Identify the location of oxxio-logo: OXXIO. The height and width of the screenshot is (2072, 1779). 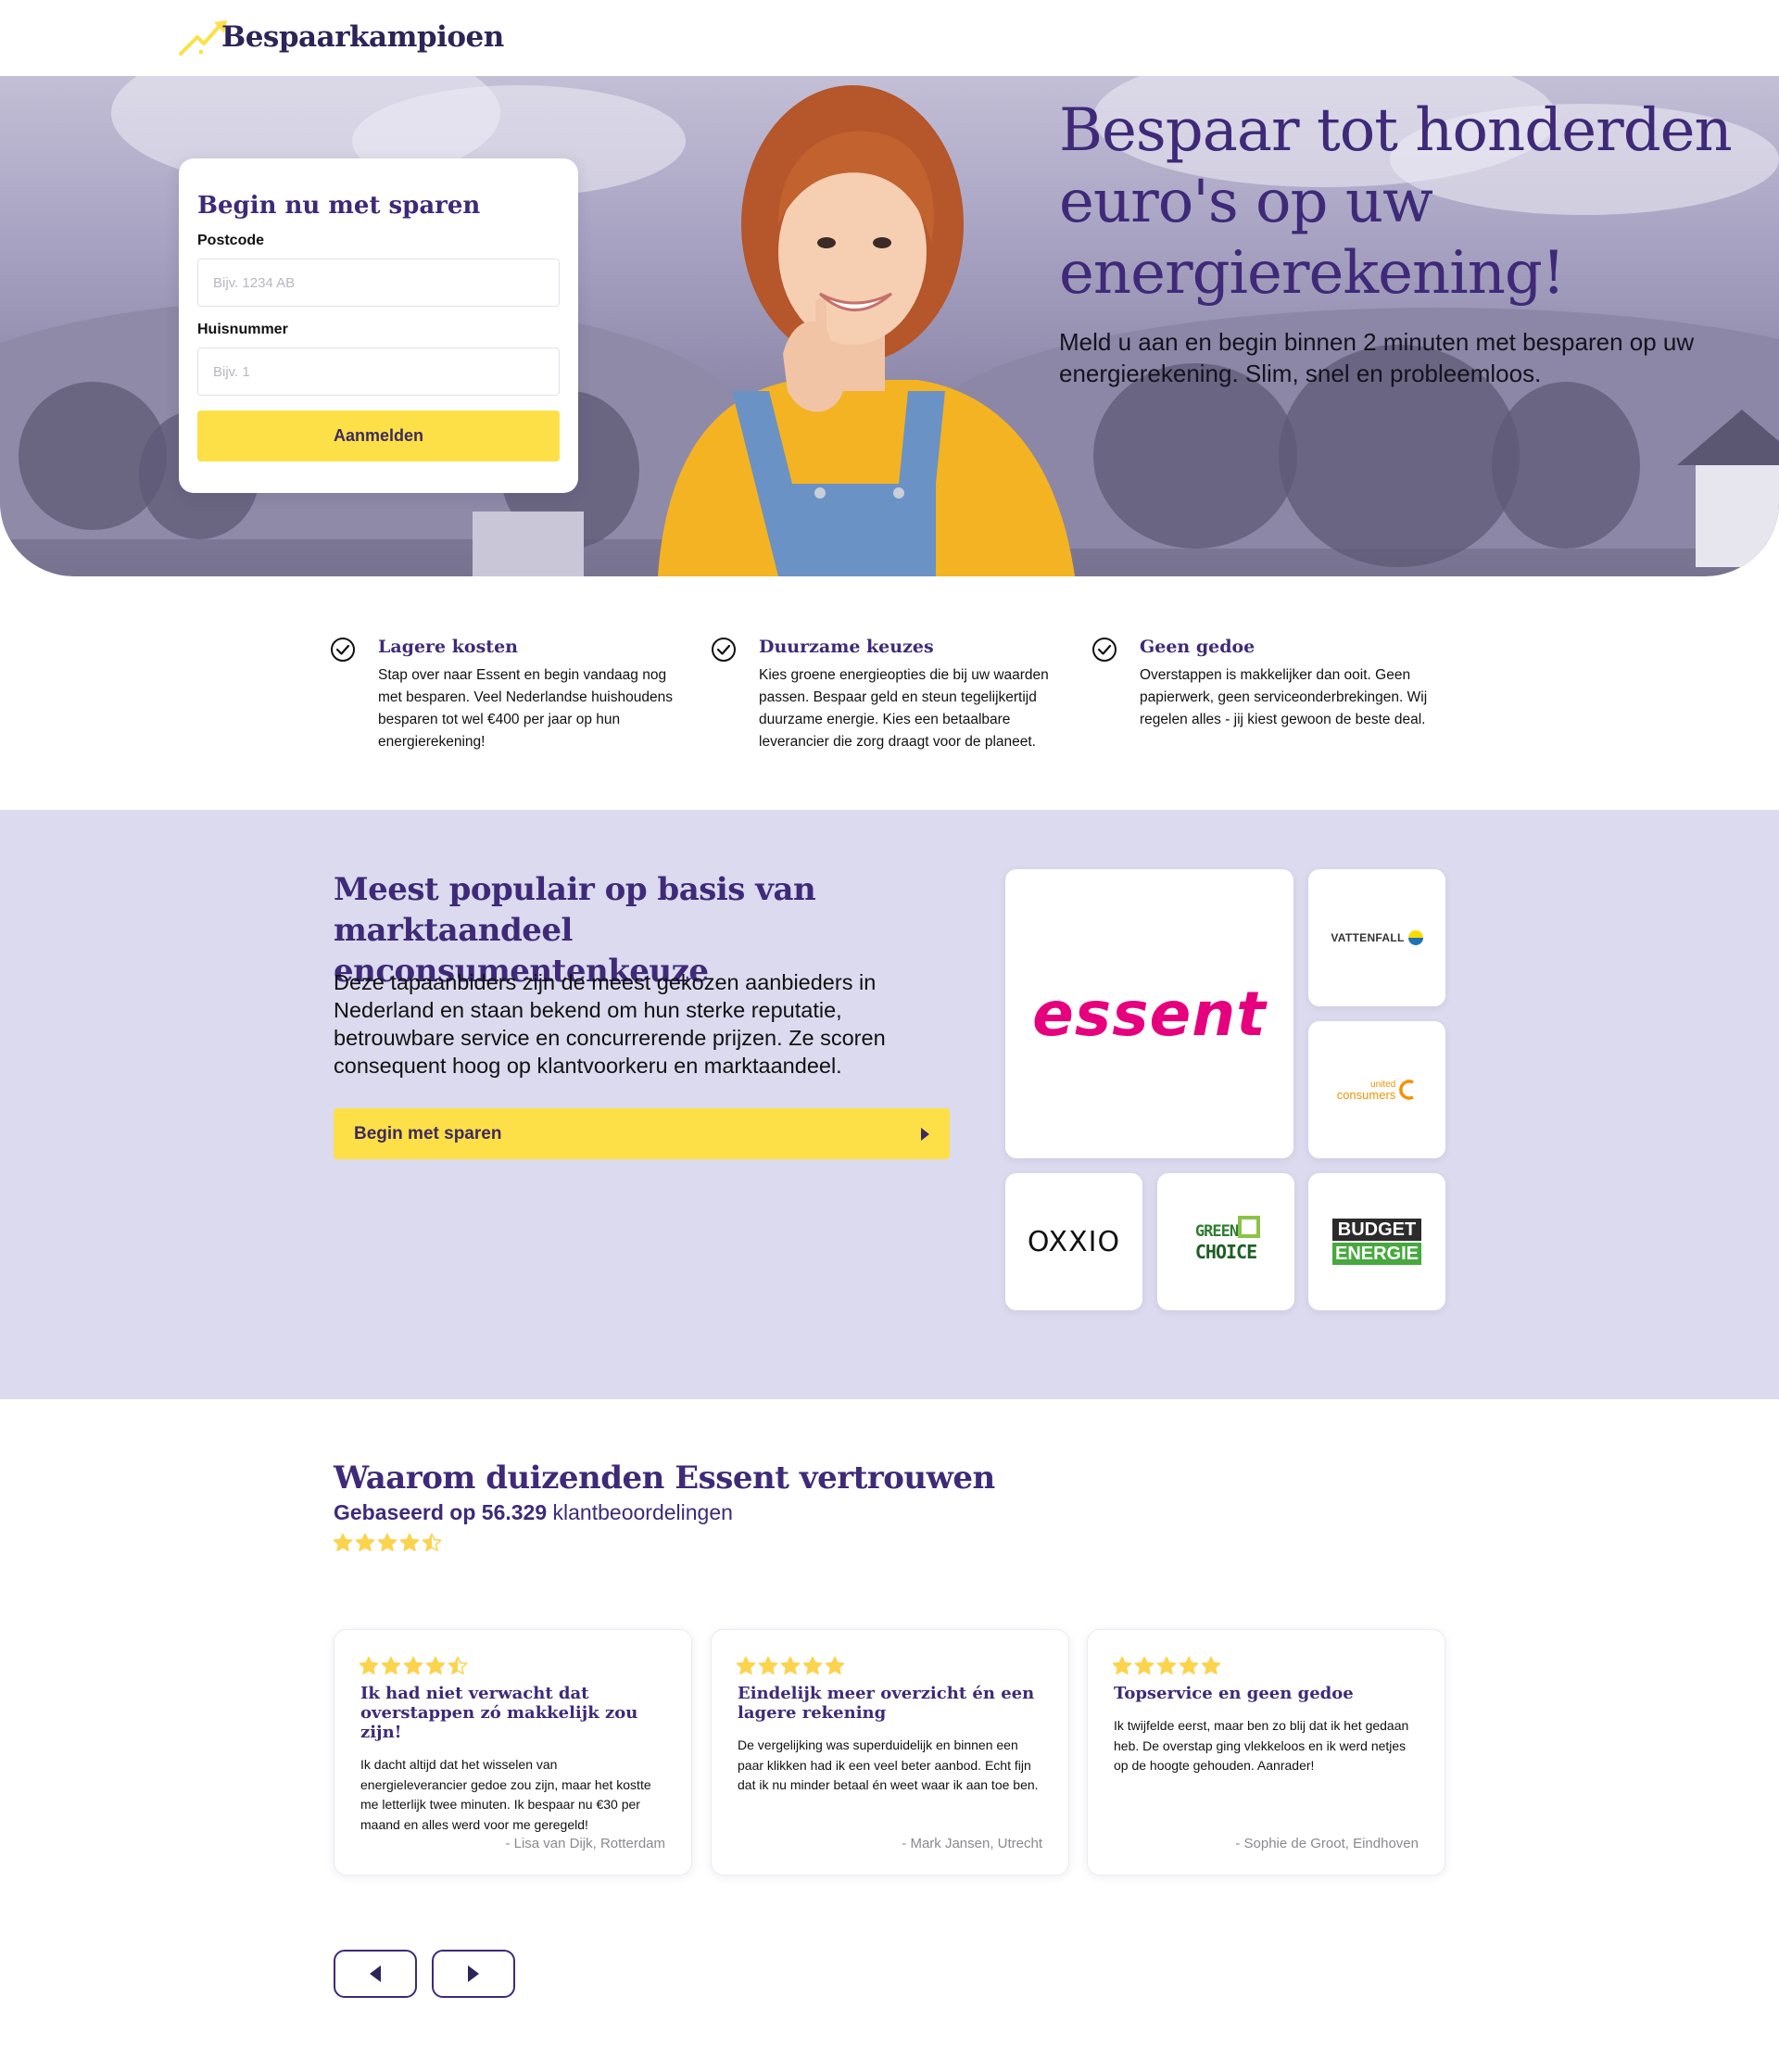
(1074, 1241).